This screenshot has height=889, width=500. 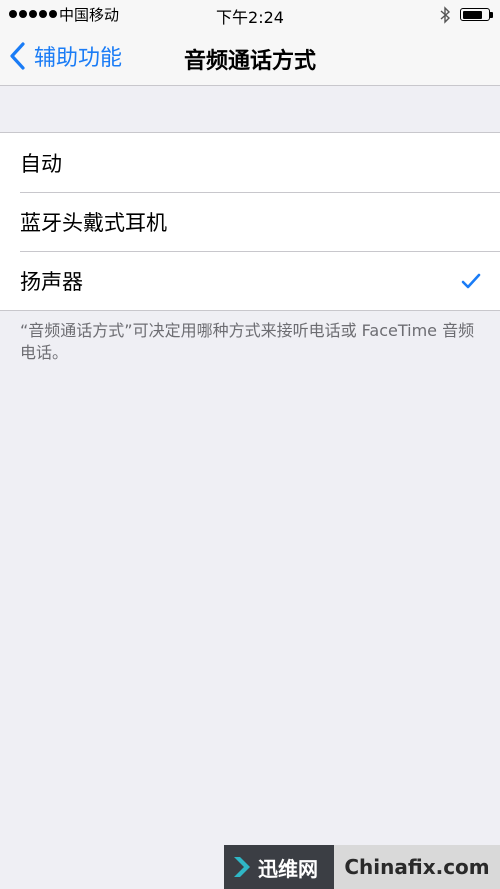 What do you see at coordinates (250, 162) in the screenshot?
I see `option-auto: 自动` at bounding box center [250, 162].